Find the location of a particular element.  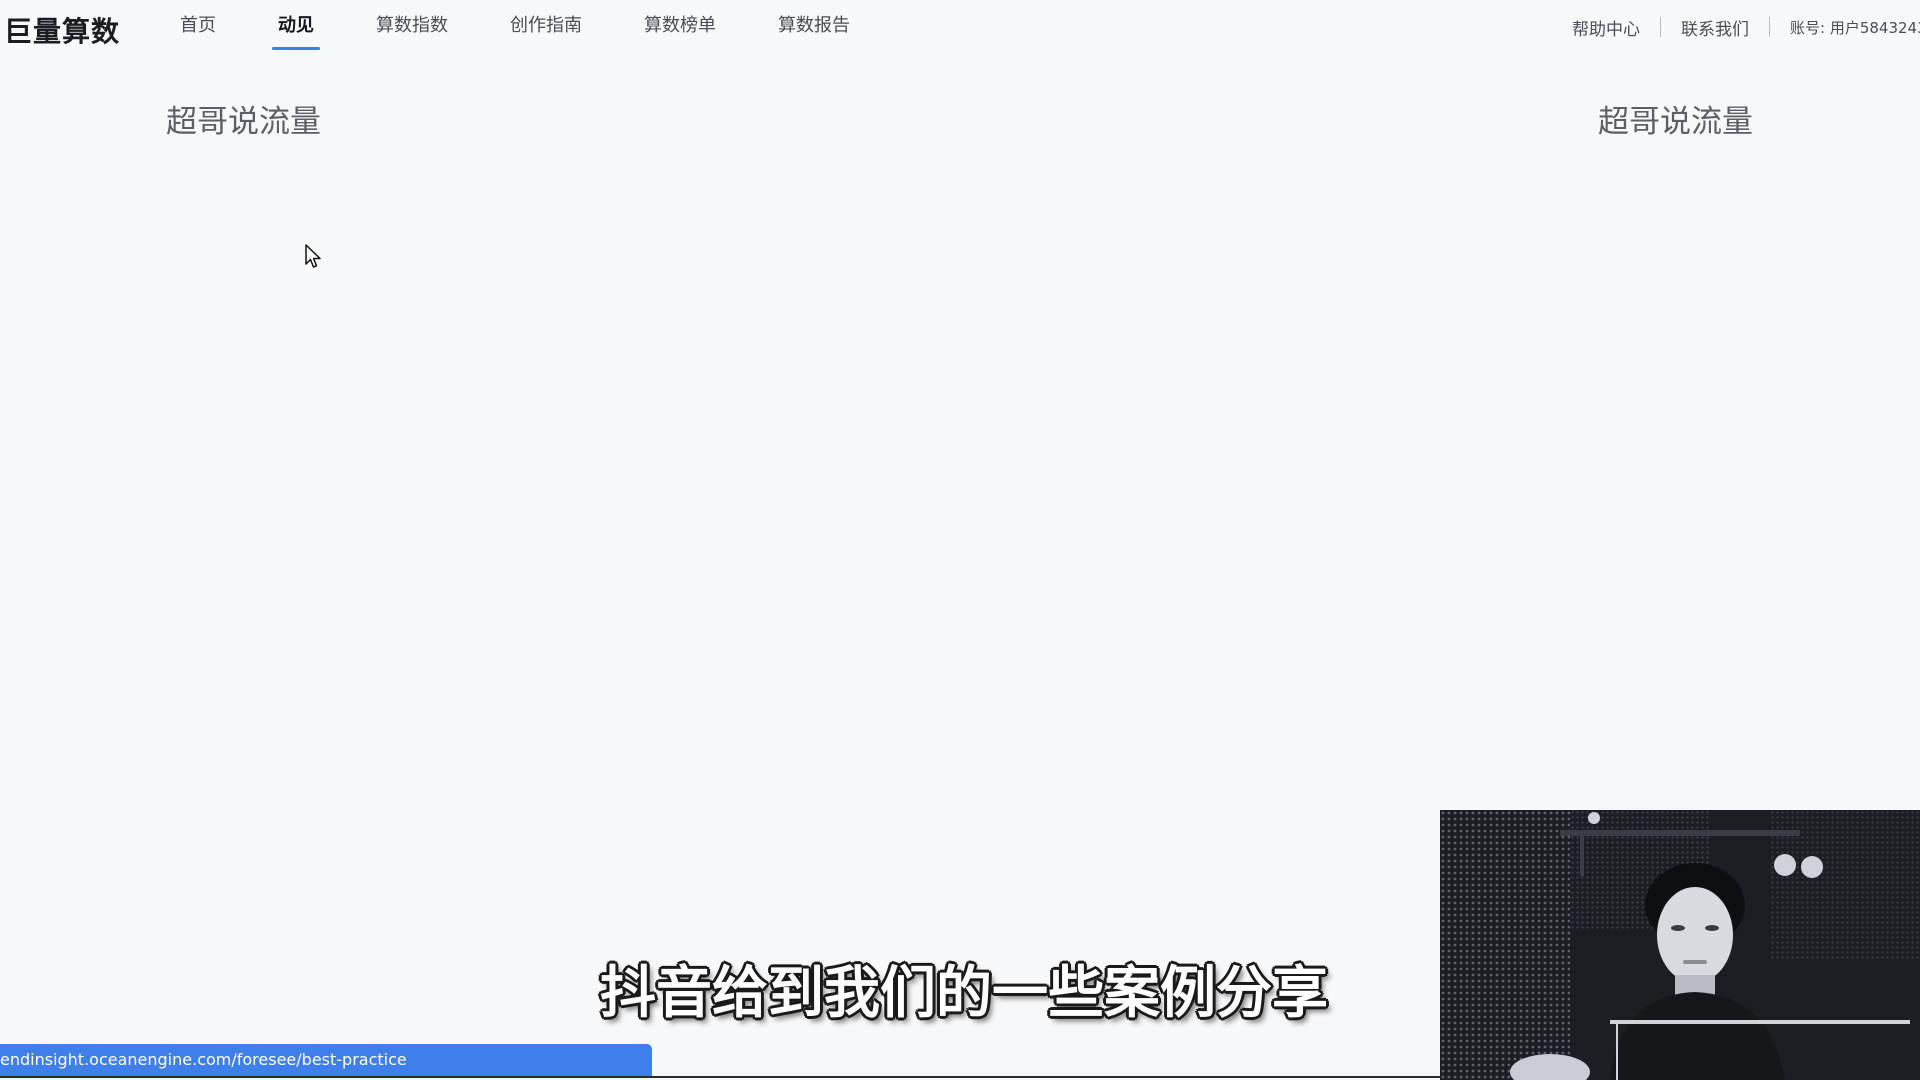

brand-logo: 巨量算数 is located at coordinates (62, 30).